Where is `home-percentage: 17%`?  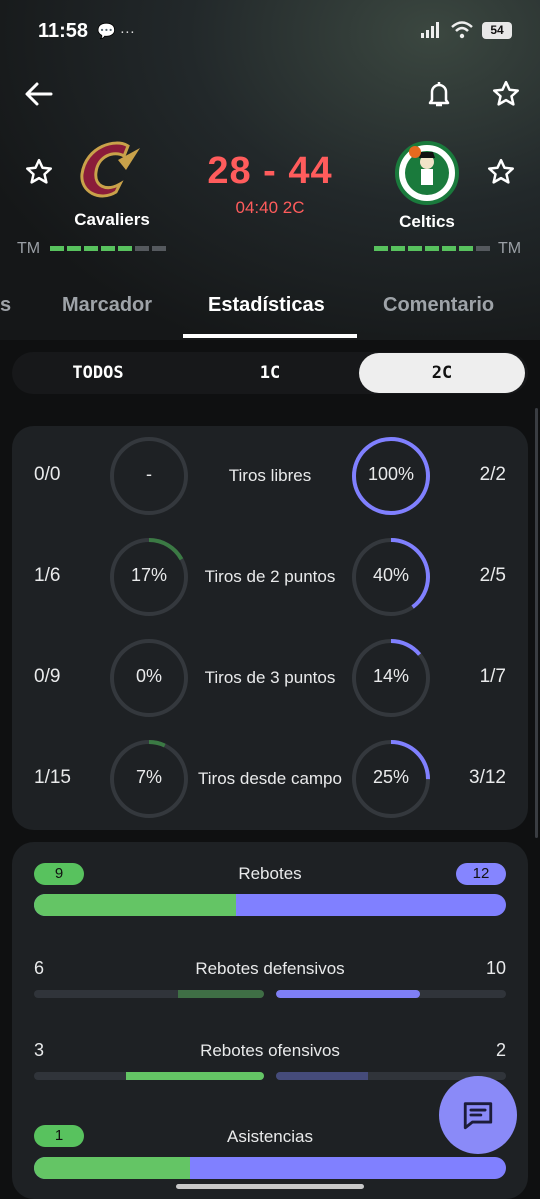 home-percentage: 17% is located at coordinates (149, 575).